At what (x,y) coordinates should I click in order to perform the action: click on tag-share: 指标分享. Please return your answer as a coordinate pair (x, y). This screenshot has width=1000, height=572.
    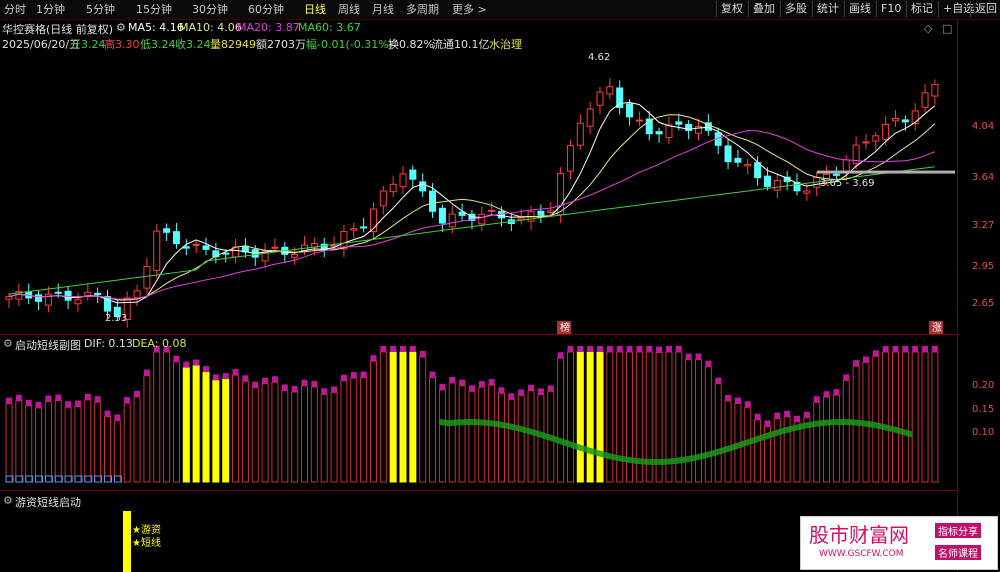
    Looking at the image, I should click on (958, 530).